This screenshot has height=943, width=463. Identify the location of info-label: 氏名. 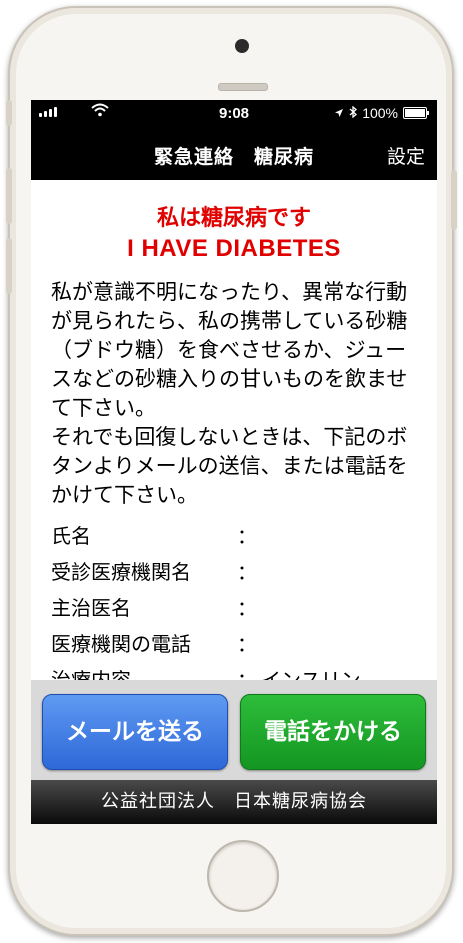
(71, 536).